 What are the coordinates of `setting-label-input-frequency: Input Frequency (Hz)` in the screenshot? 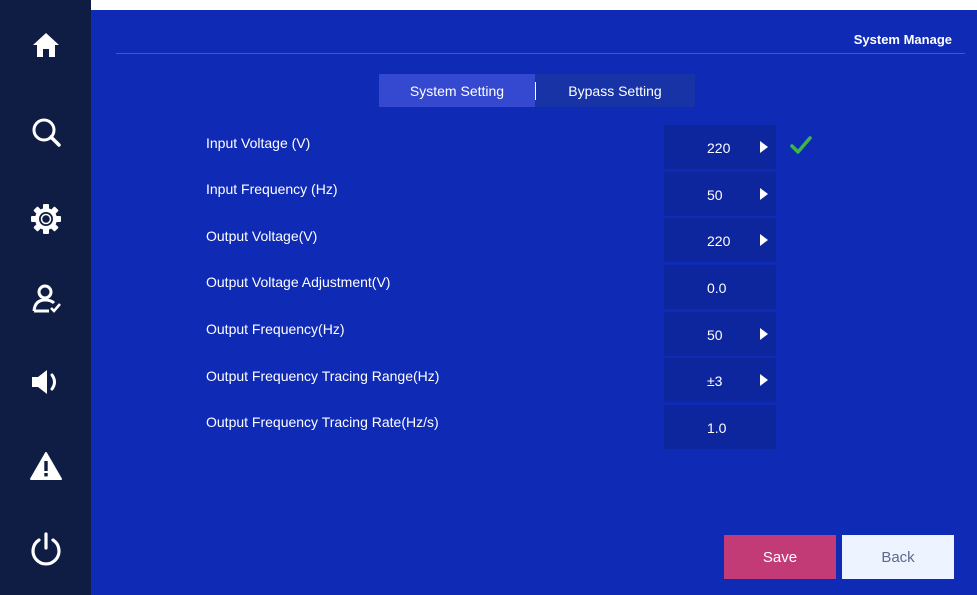 It's located at (272, 189).